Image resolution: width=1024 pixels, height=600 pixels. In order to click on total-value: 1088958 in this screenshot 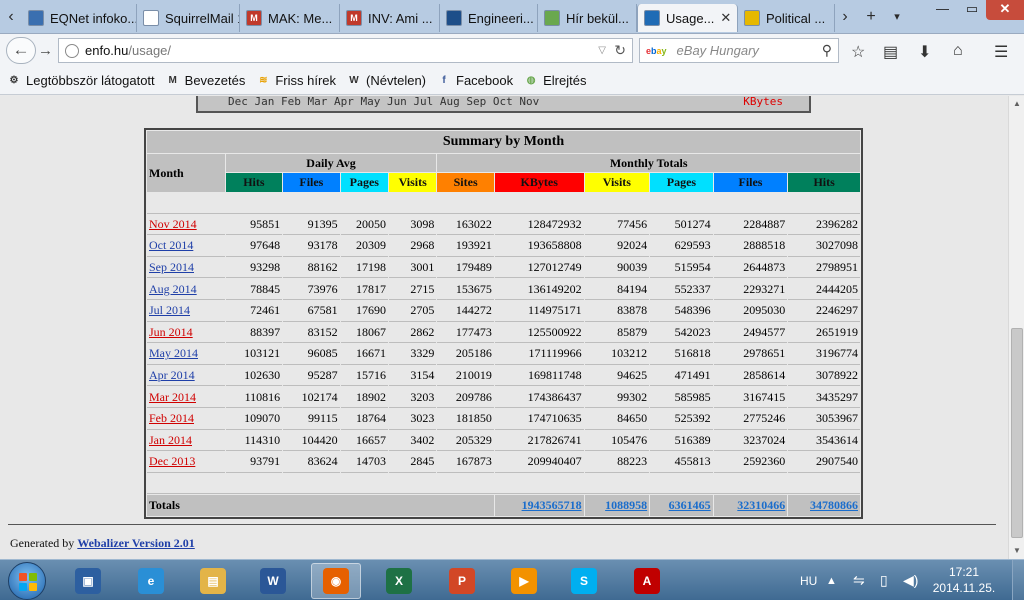, I will do `click(617, 505)`.